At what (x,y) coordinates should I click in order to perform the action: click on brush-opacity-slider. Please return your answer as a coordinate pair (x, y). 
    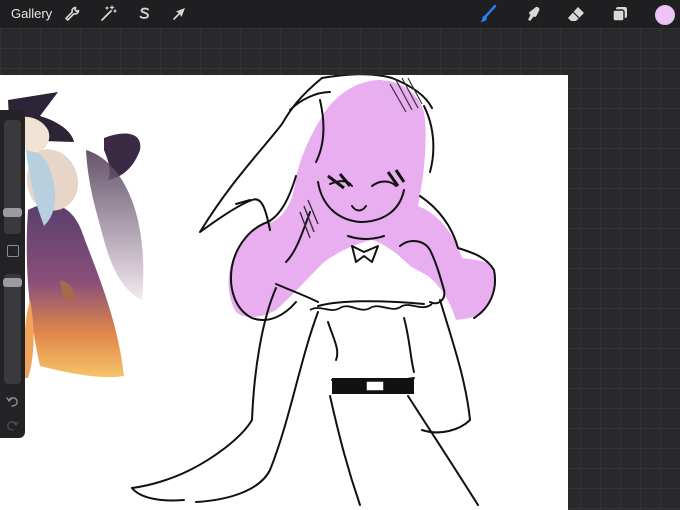
    Looking at the image, I should click on (12, 329).